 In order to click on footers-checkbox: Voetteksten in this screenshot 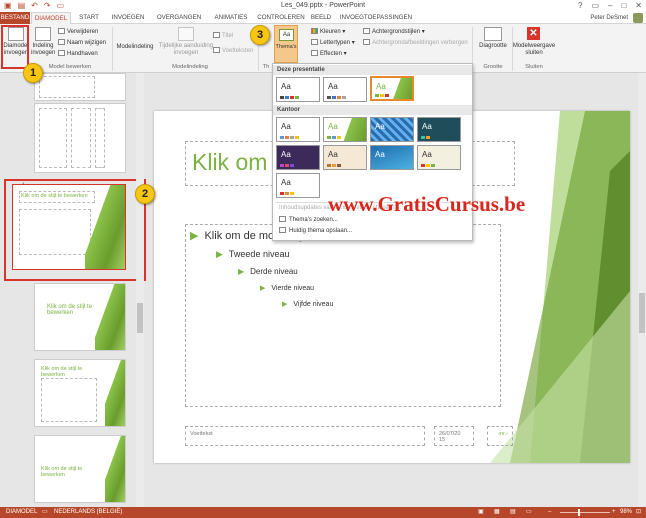, I will do `click(233, 51)`.